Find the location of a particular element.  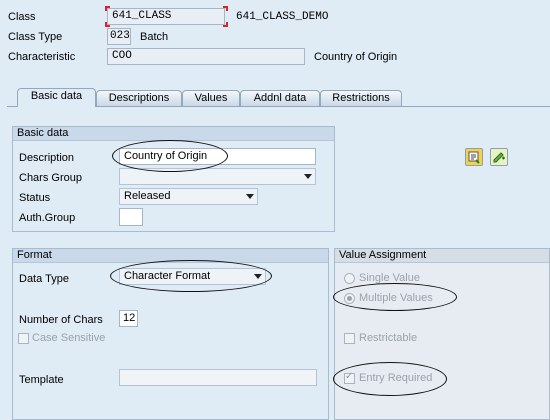

num-chars-label: Number of Chars is located at coordinates (61, 320).